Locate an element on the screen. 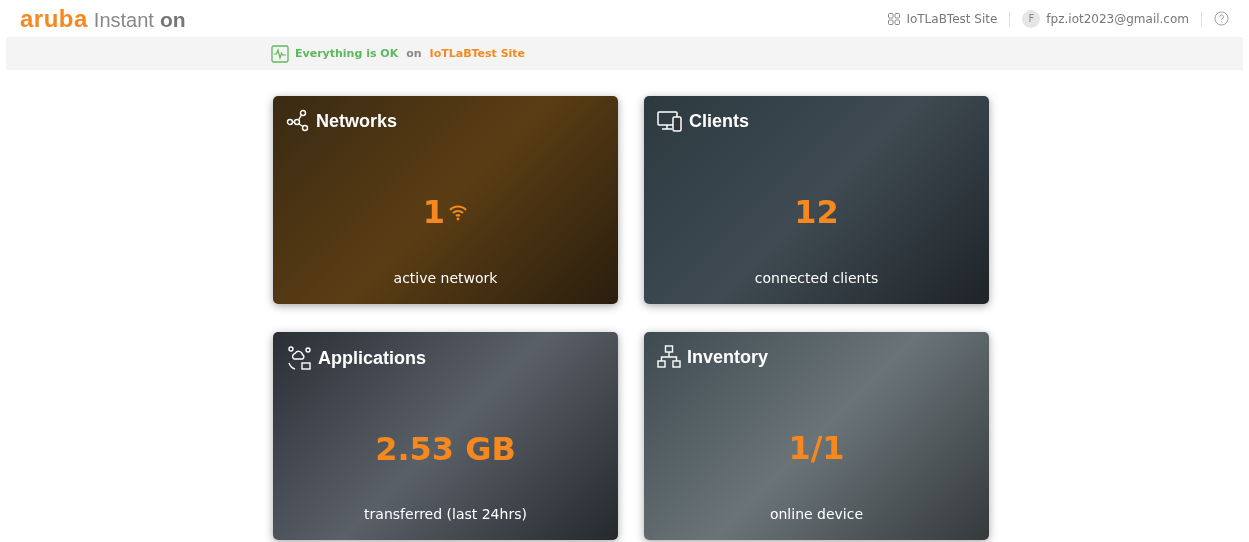 The height and width of the screenshot is (542, 1249). grid-icon is located at coordinates (894, 18).